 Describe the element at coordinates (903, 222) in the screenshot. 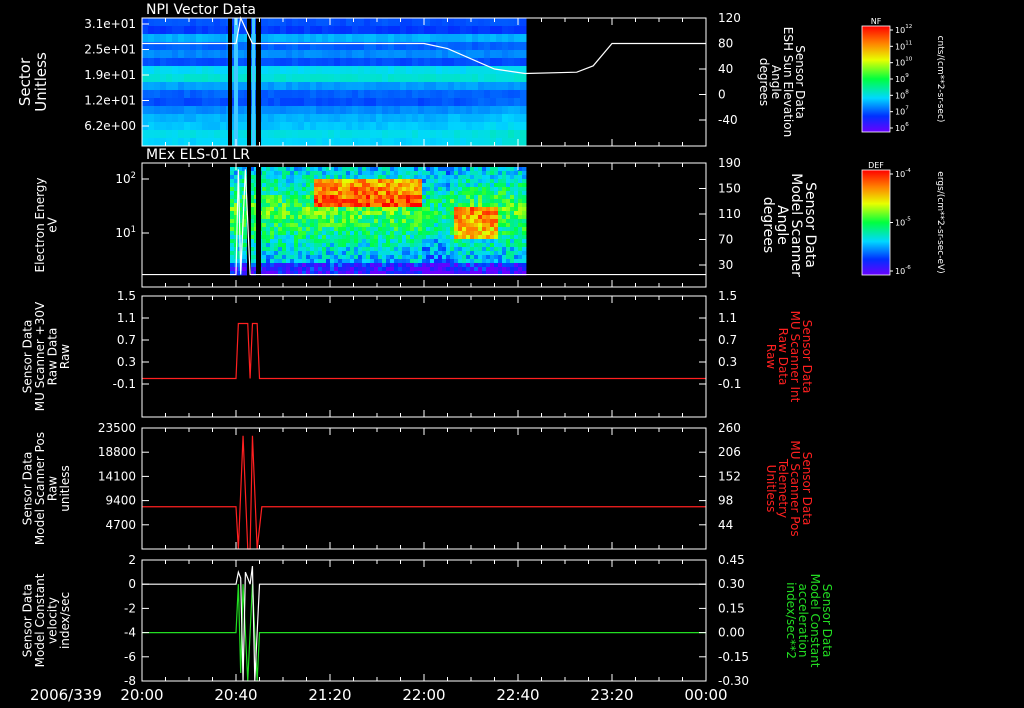

I see `colorbar-tick-label: 10-5` at that location.